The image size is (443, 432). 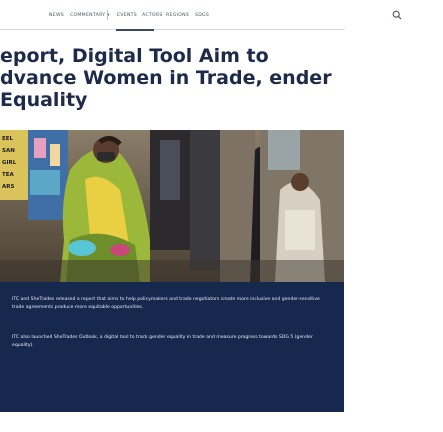 I want to click on sign-text: SAN, so click(x=8, y=151).